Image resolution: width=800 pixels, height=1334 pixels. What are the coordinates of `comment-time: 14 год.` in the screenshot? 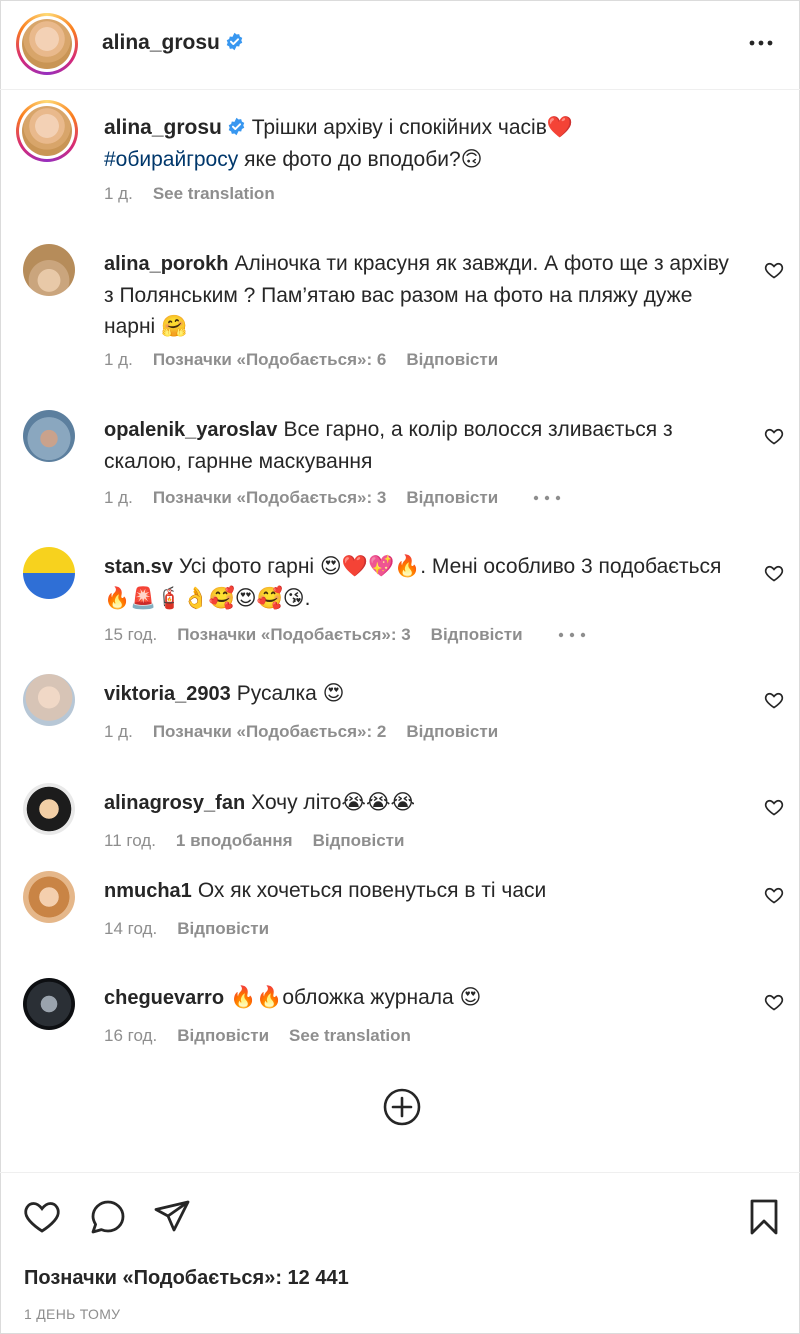 It's located at (130, 929).